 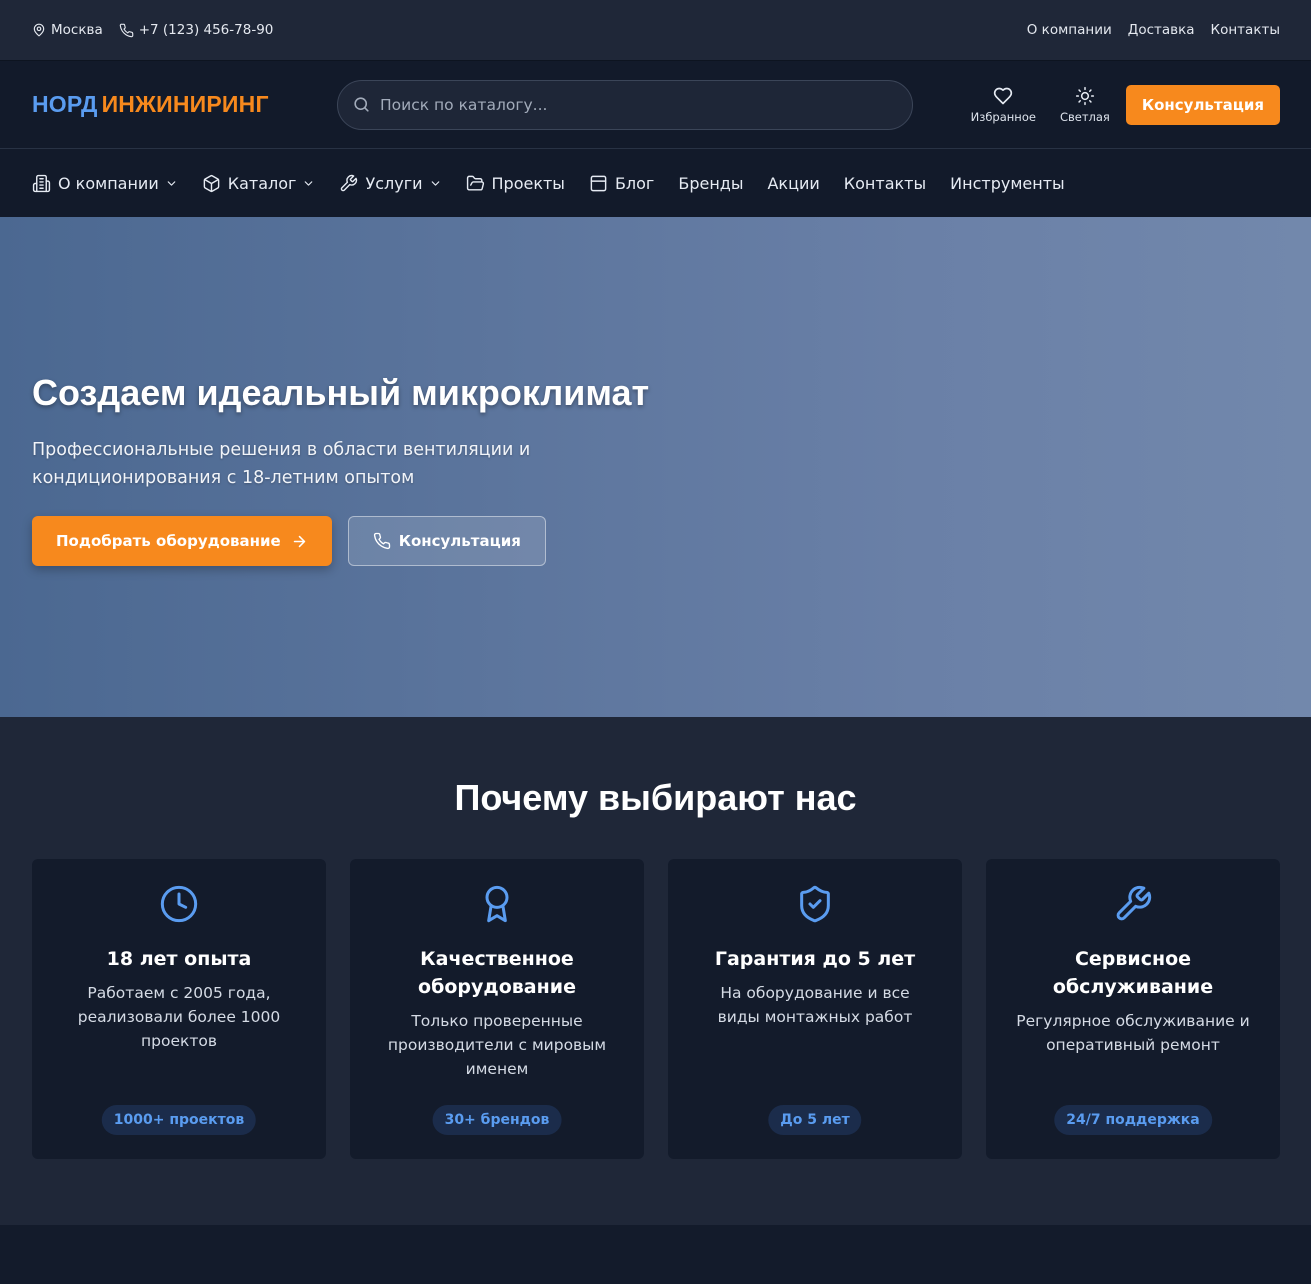 What do you see at coordinates (179, 1120) in the screenshot?
I see `feature-badge: 1000+ проектов` at bounding box center [179, 1120].